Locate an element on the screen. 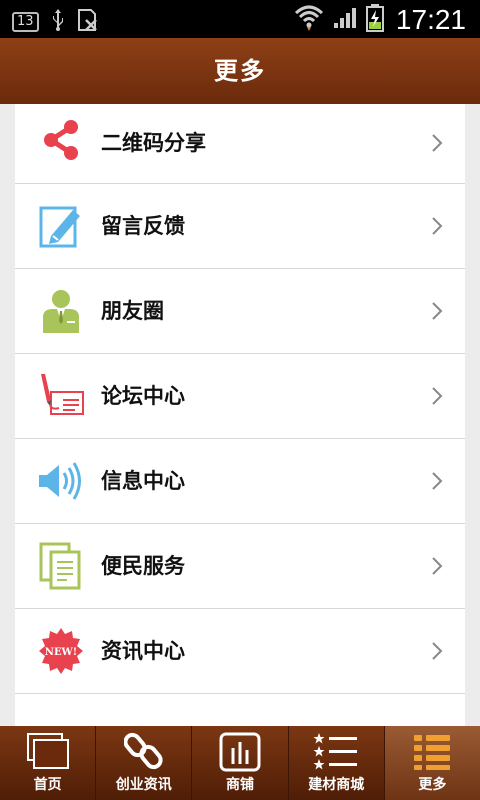  signal-icon is located at coordinates (345, 20).